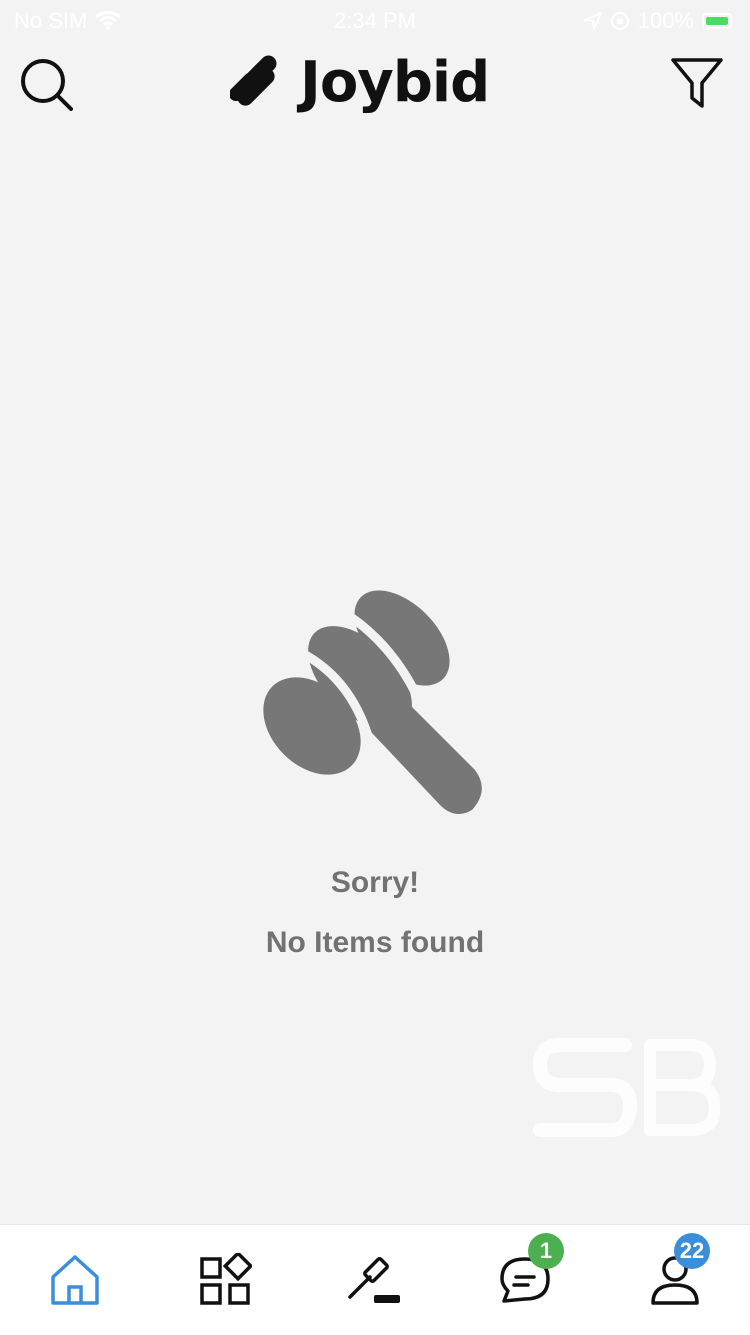 Image resolution: width=750 pixels, height=1335 pixels. I want to click on empty-message: No Items found, so click(375, 942).